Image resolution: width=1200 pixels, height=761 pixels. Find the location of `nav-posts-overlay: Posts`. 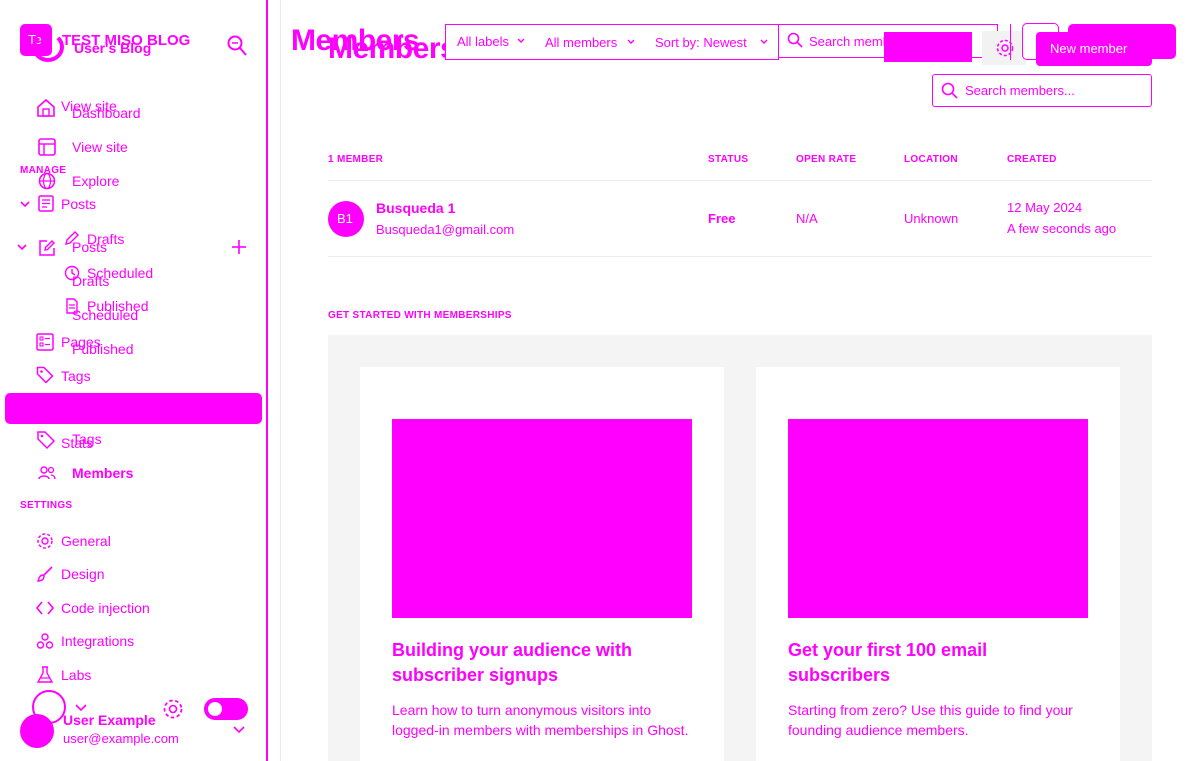

nav-posts-overlay: Posts is located at coordinates (89, 247).